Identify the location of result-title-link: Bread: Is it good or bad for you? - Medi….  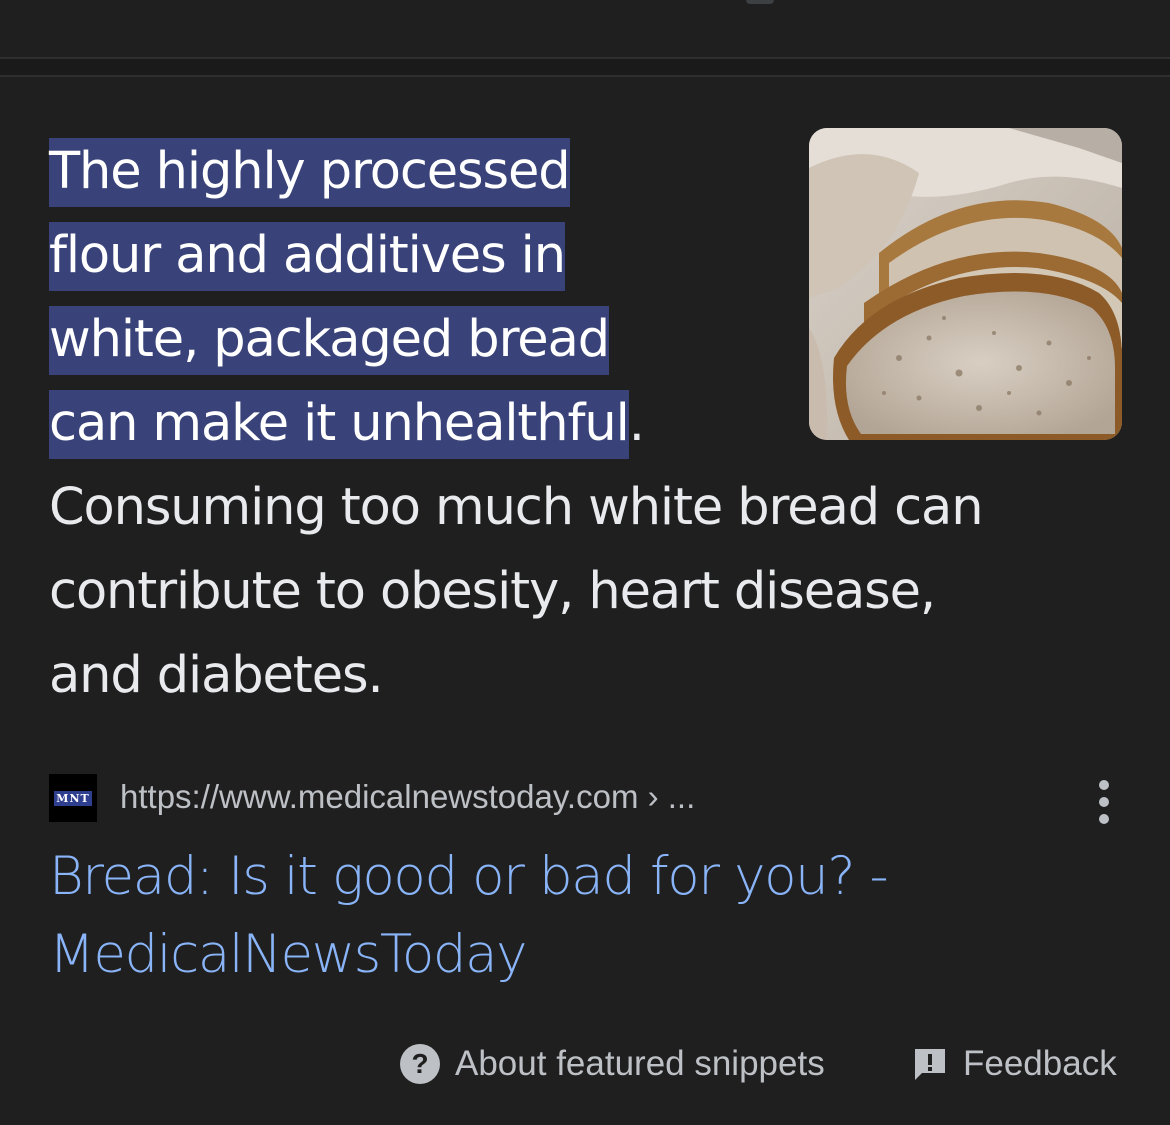
(586, 916).